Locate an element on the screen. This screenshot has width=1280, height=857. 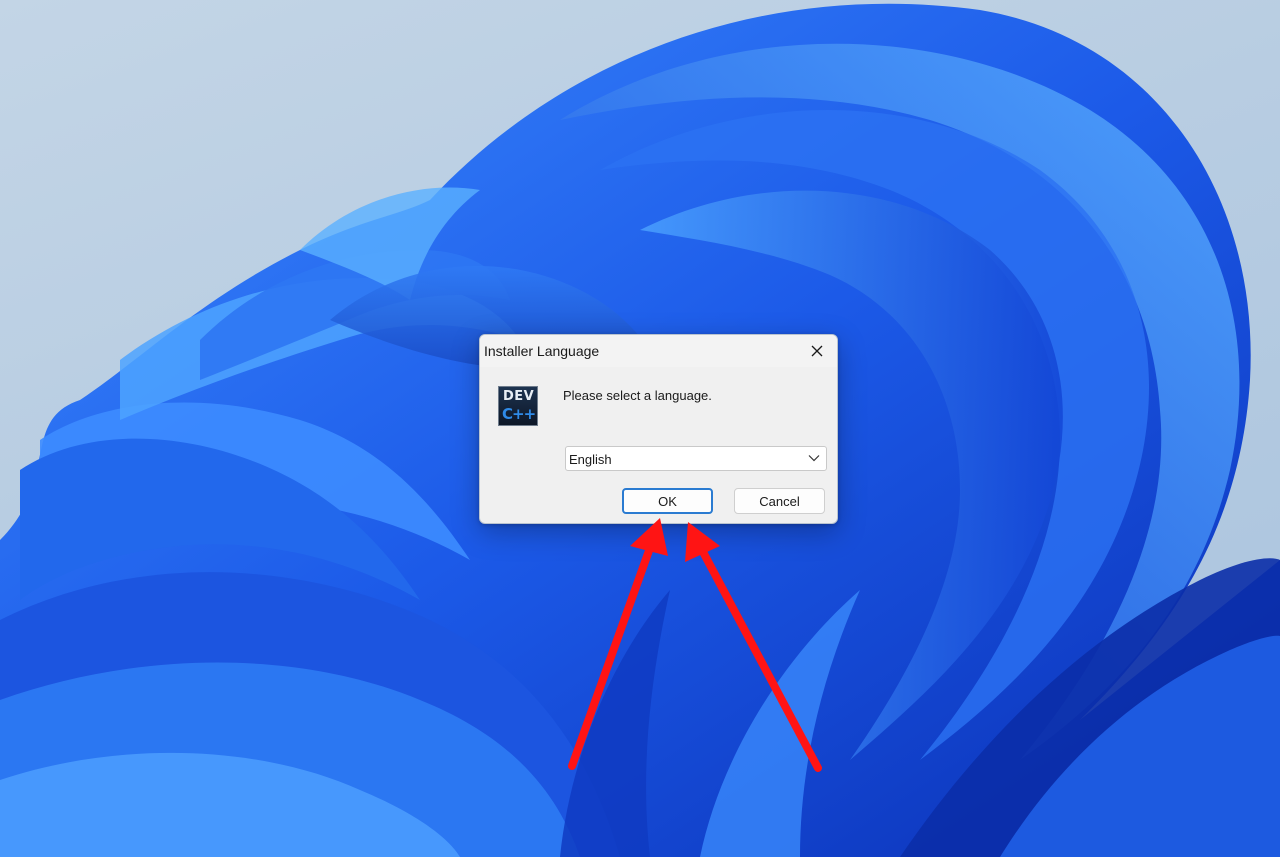
cancel-button: Cancel is located at coordinates (779, 501).